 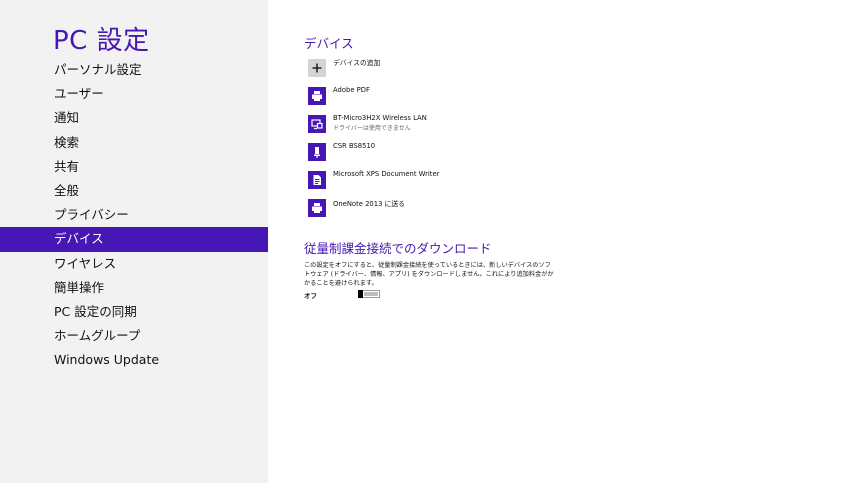 I want to click on toggle-track, so click(x=371, y=294).